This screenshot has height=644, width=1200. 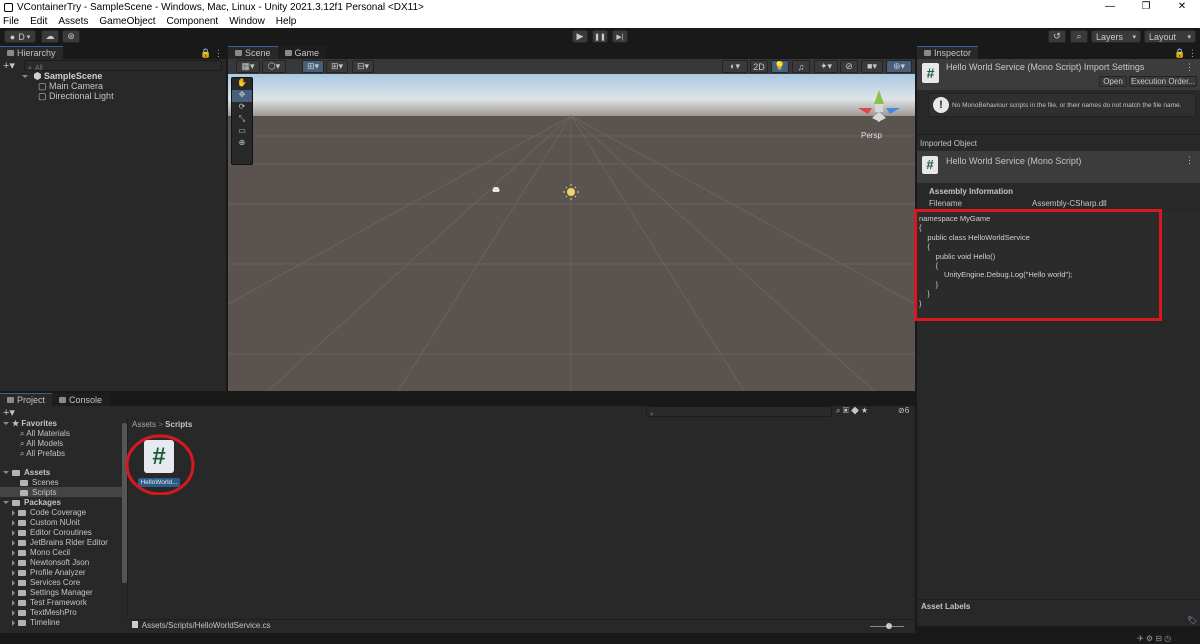 I want to click on step-button: ▶|, so click(x=620, y=36).